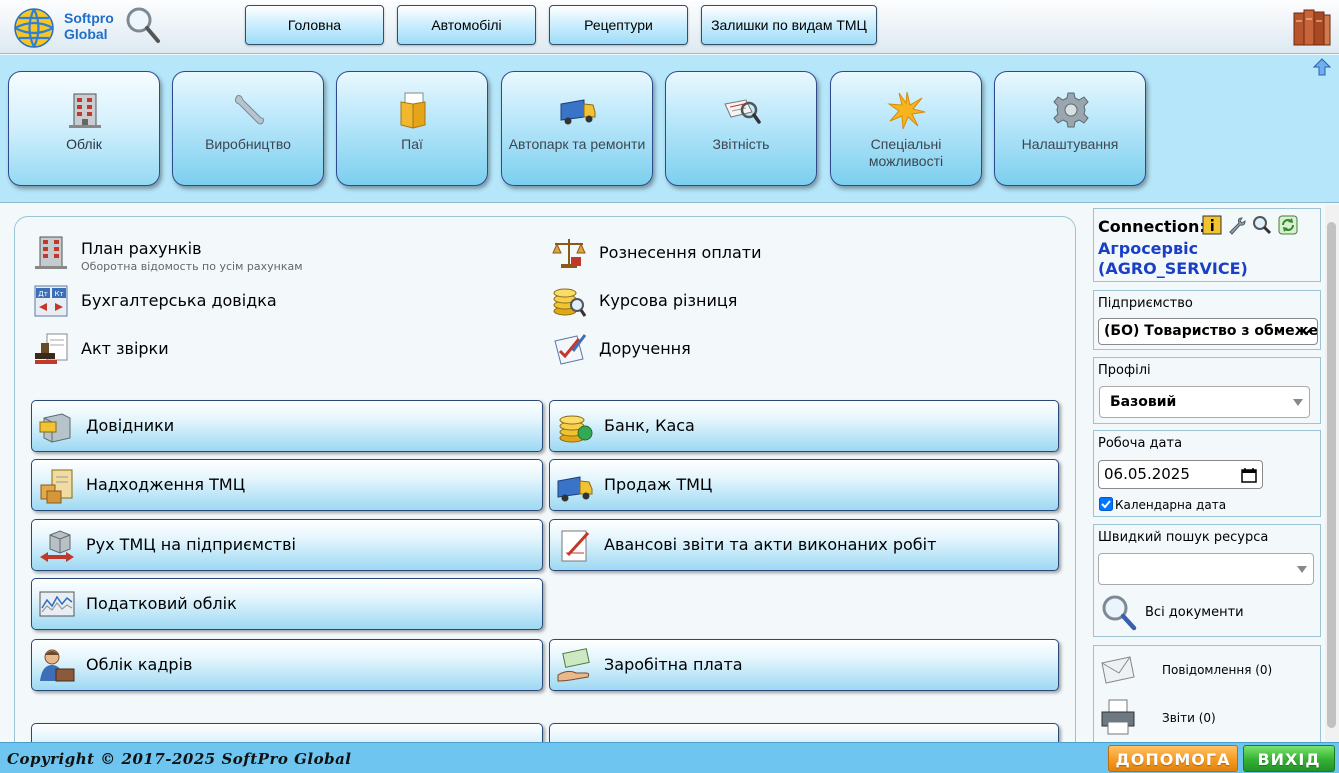 This screenshot has height=773, width=1339. Describe the element at coordinates (1217, 670) in the screenshot. I see `messages-link: Повідомлення (0)` at that location.